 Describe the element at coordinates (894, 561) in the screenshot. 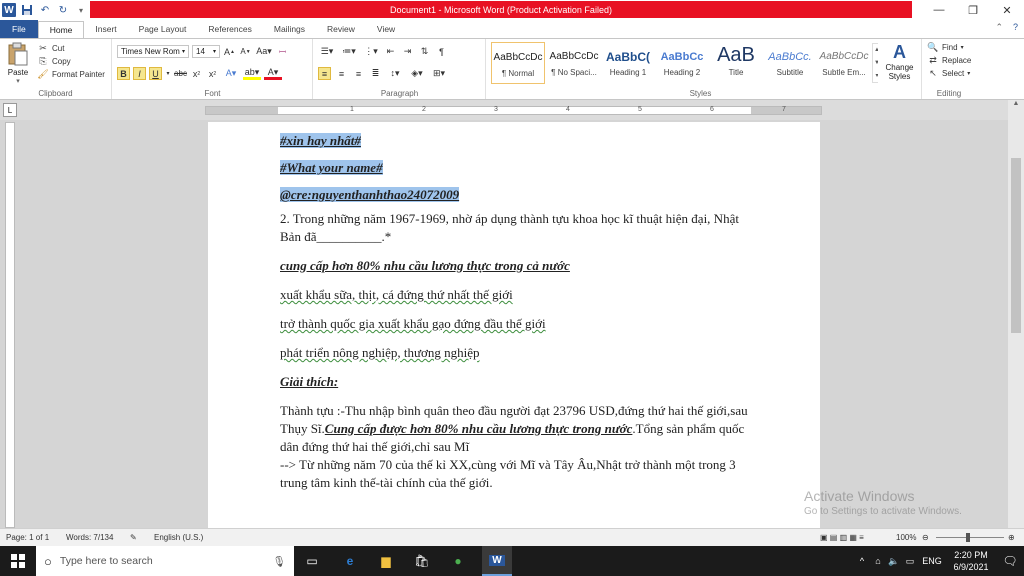

I see `volume-icon: 🔈` at that location.